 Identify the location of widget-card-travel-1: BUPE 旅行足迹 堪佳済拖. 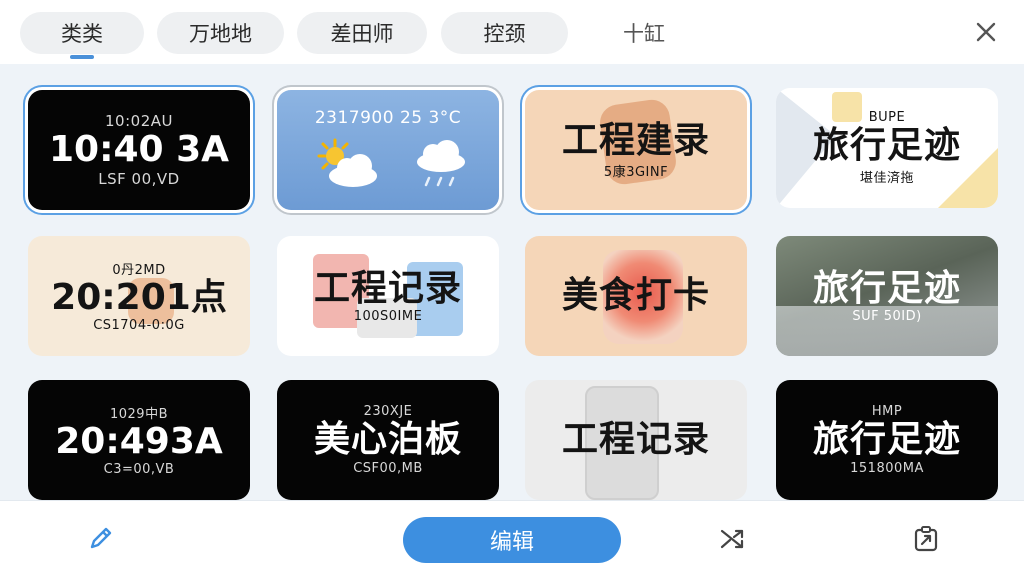
(887, 148).